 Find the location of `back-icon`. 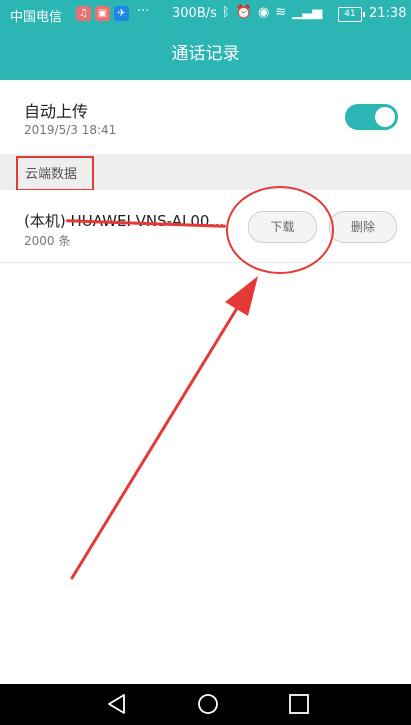

back-icon is located at coordinates (117, 704).